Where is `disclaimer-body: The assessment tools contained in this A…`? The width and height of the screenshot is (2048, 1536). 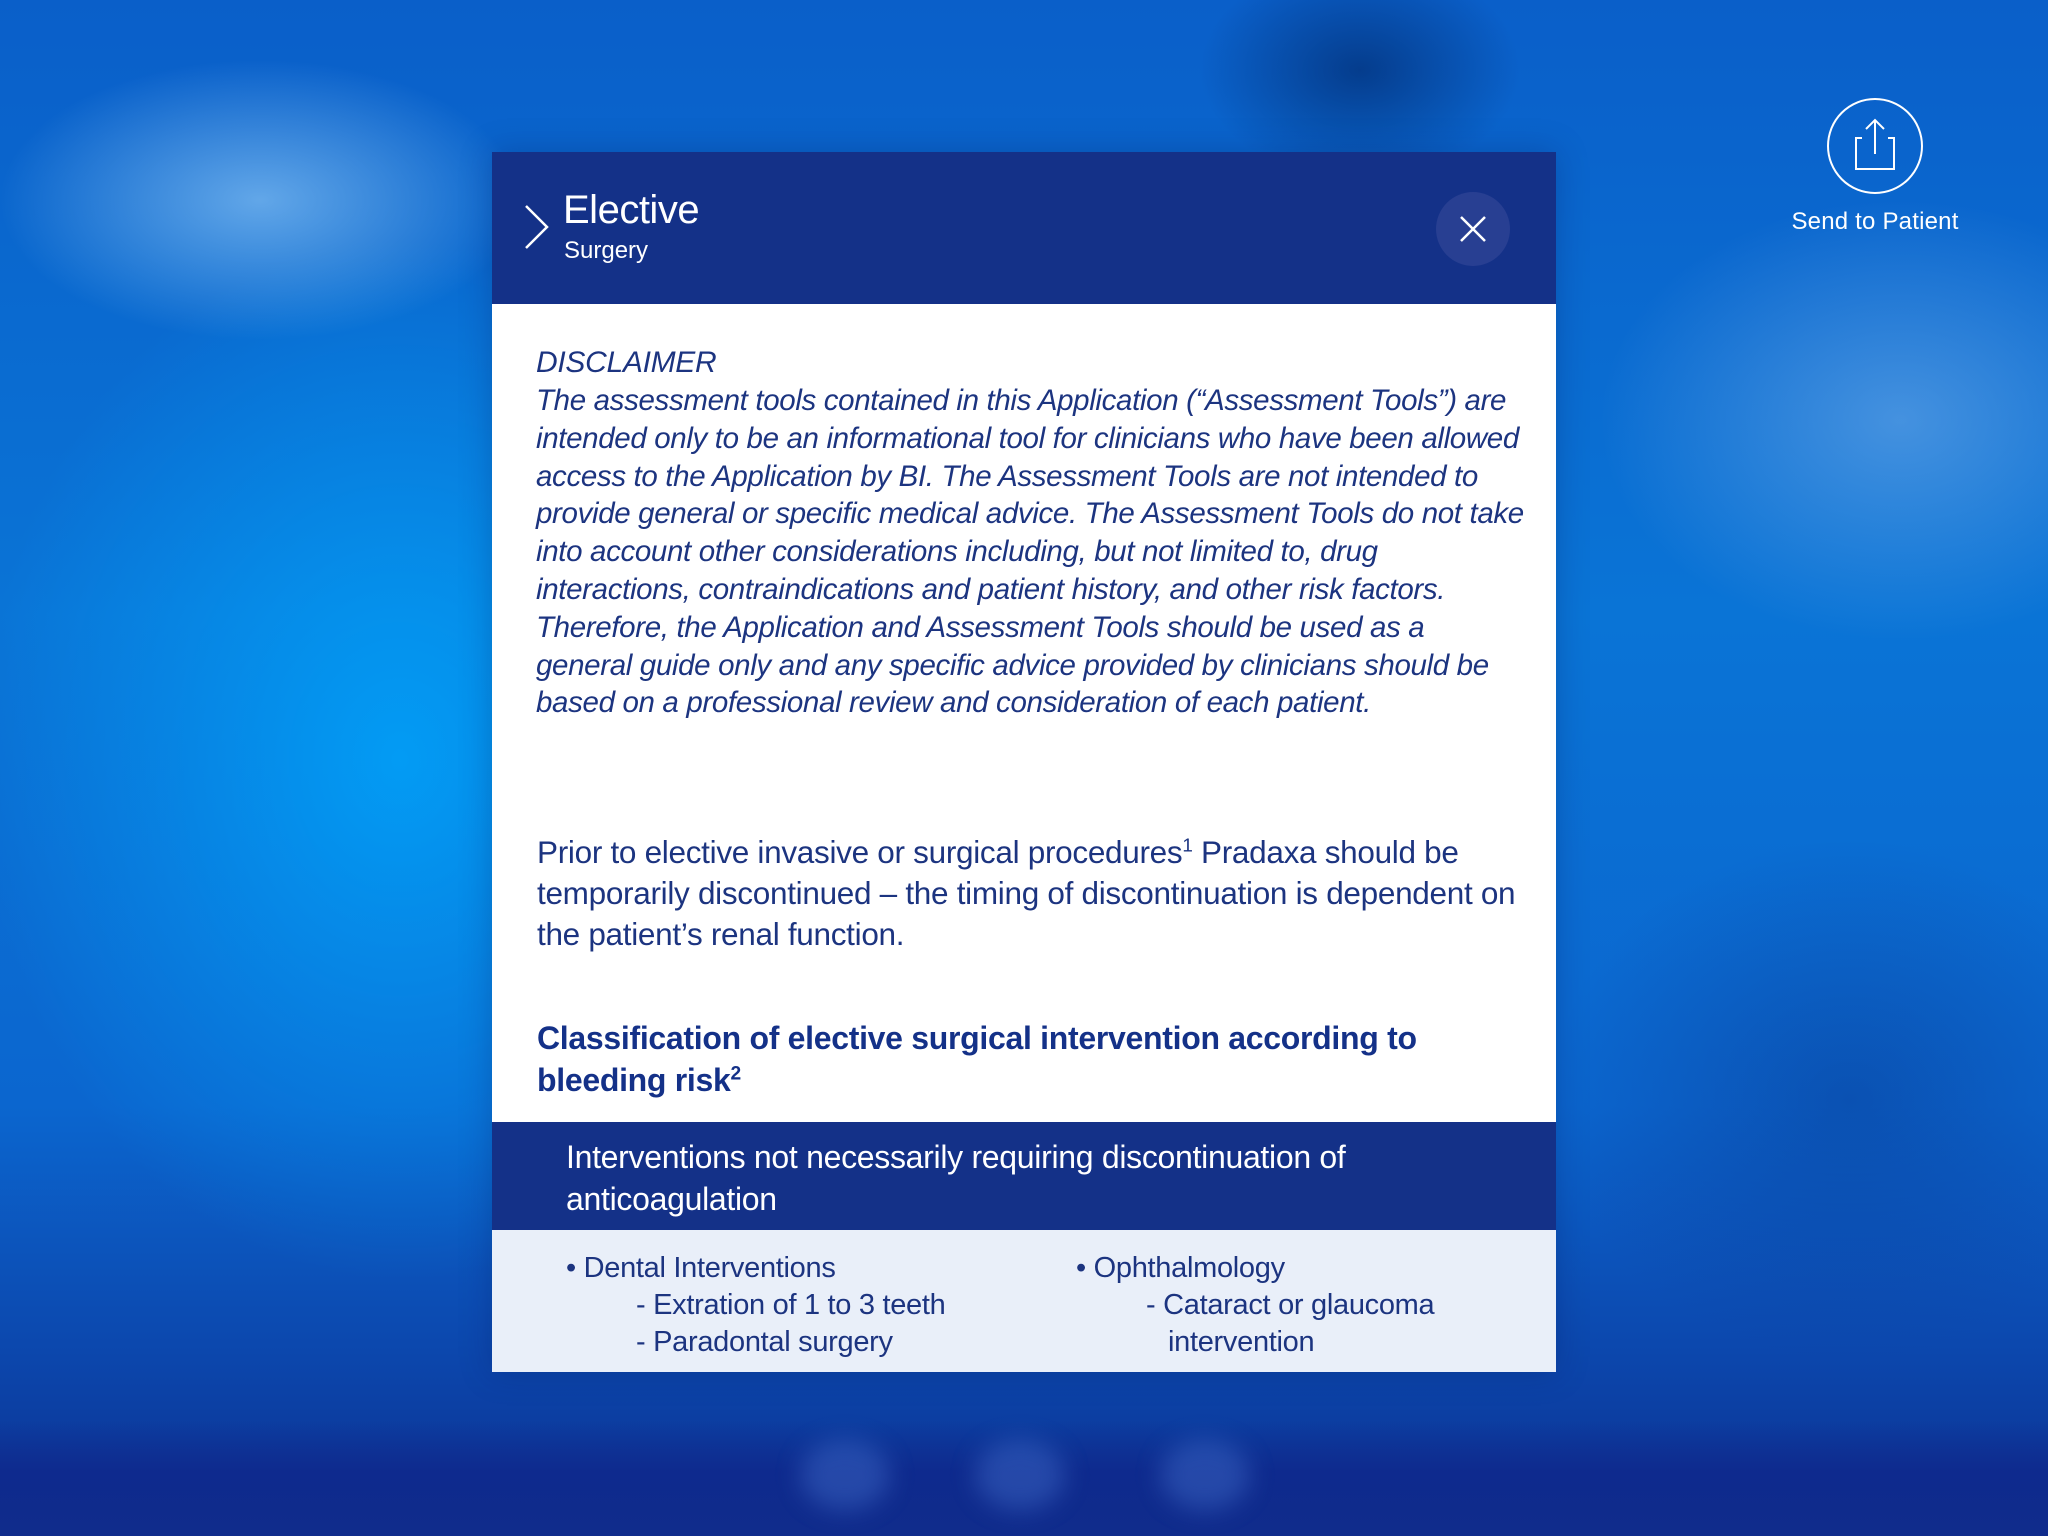 disclaimer-body: The assessment tools contained in this A… is located at coordinates (1030, 552).